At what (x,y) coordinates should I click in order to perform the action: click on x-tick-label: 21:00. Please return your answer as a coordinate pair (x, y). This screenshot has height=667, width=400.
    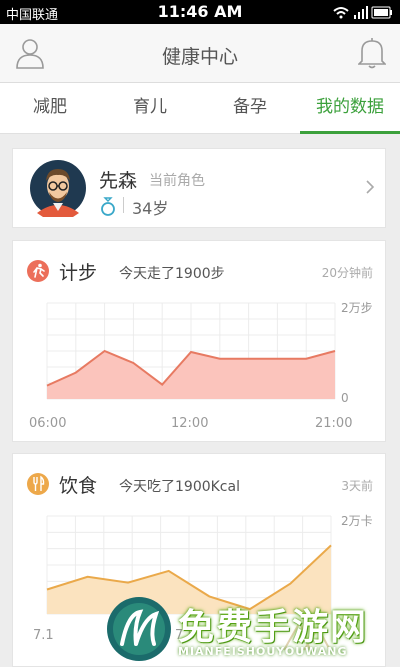
    Looking at the image, I should click on (333, 423).